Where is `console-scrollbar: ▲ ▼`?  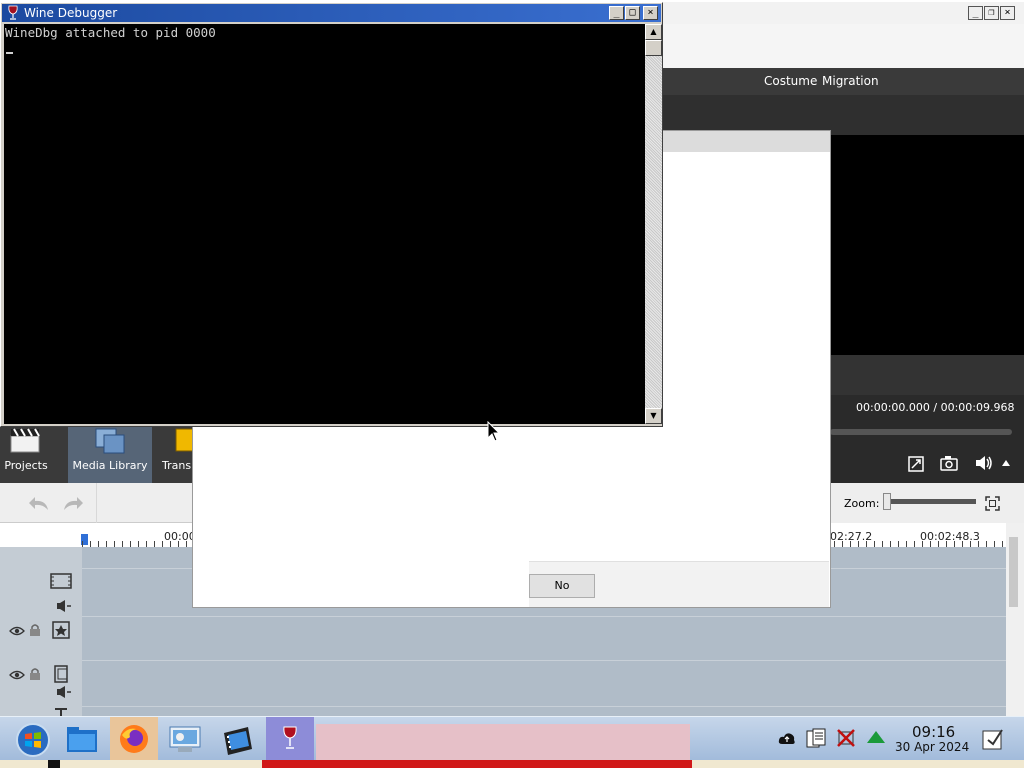 console-scrollbar: ▲ ▼ is located at coordinates (653, 224).